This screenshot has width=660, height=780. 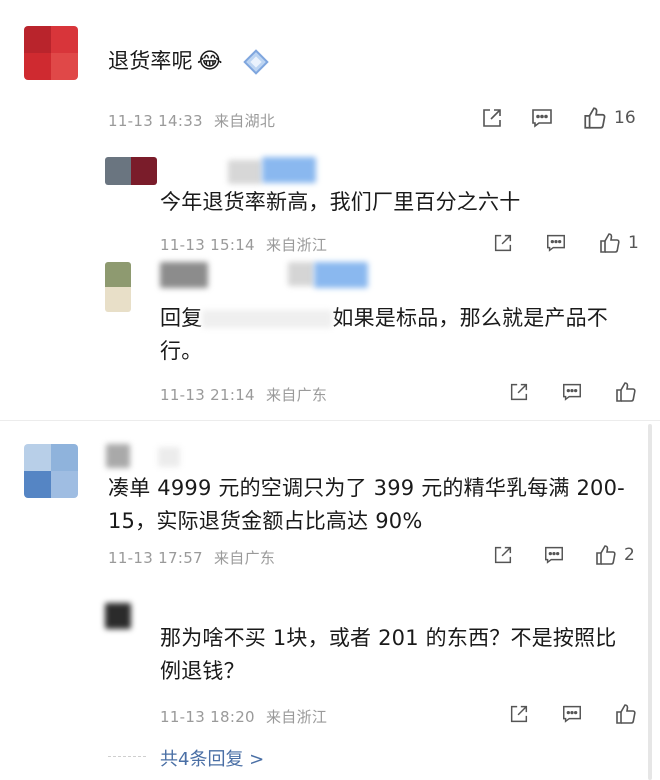 What do you see at coordinates (155, 121) in the screenshot?
I see `comment-time: 11-13 14:33` at bounding box center [155, 121].